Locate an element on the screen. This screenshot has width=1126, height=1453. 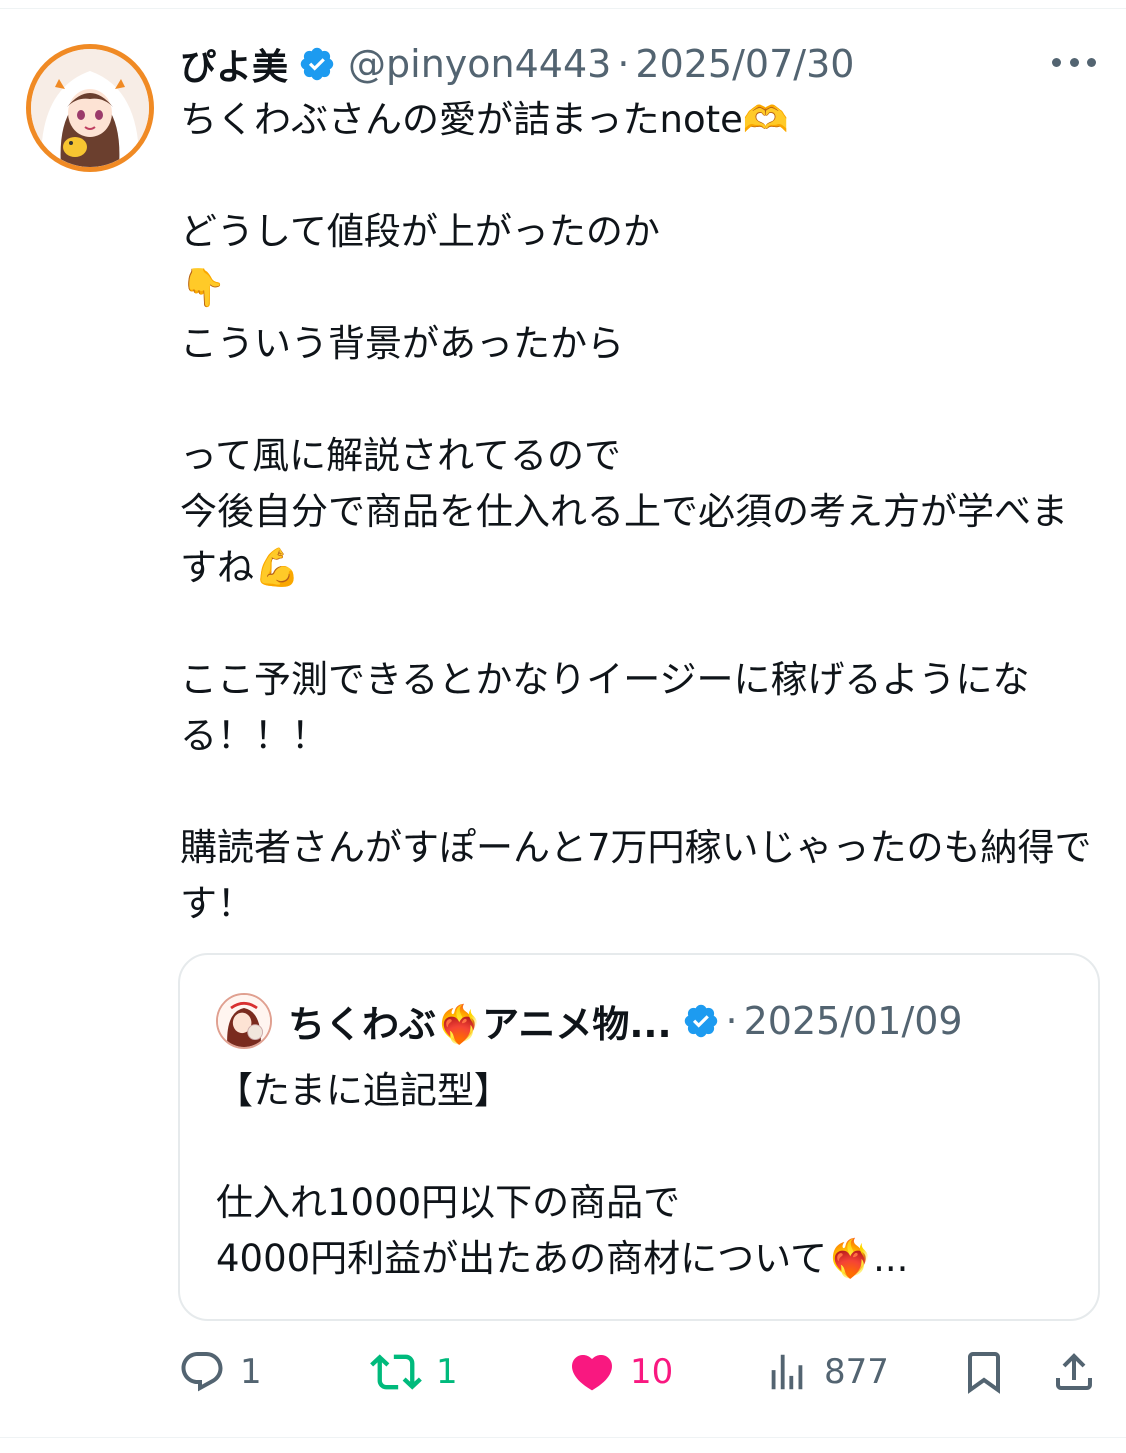
views-button: 877 is located at coordinates (826, 1372).